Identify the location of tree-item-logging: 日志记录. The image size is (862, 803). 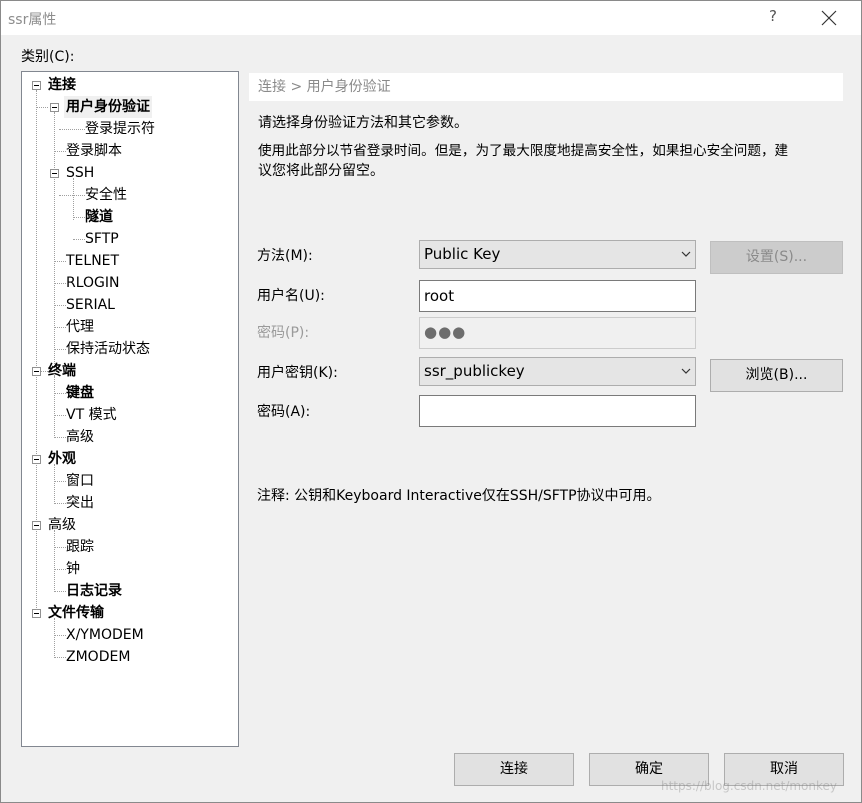
(94, 591).